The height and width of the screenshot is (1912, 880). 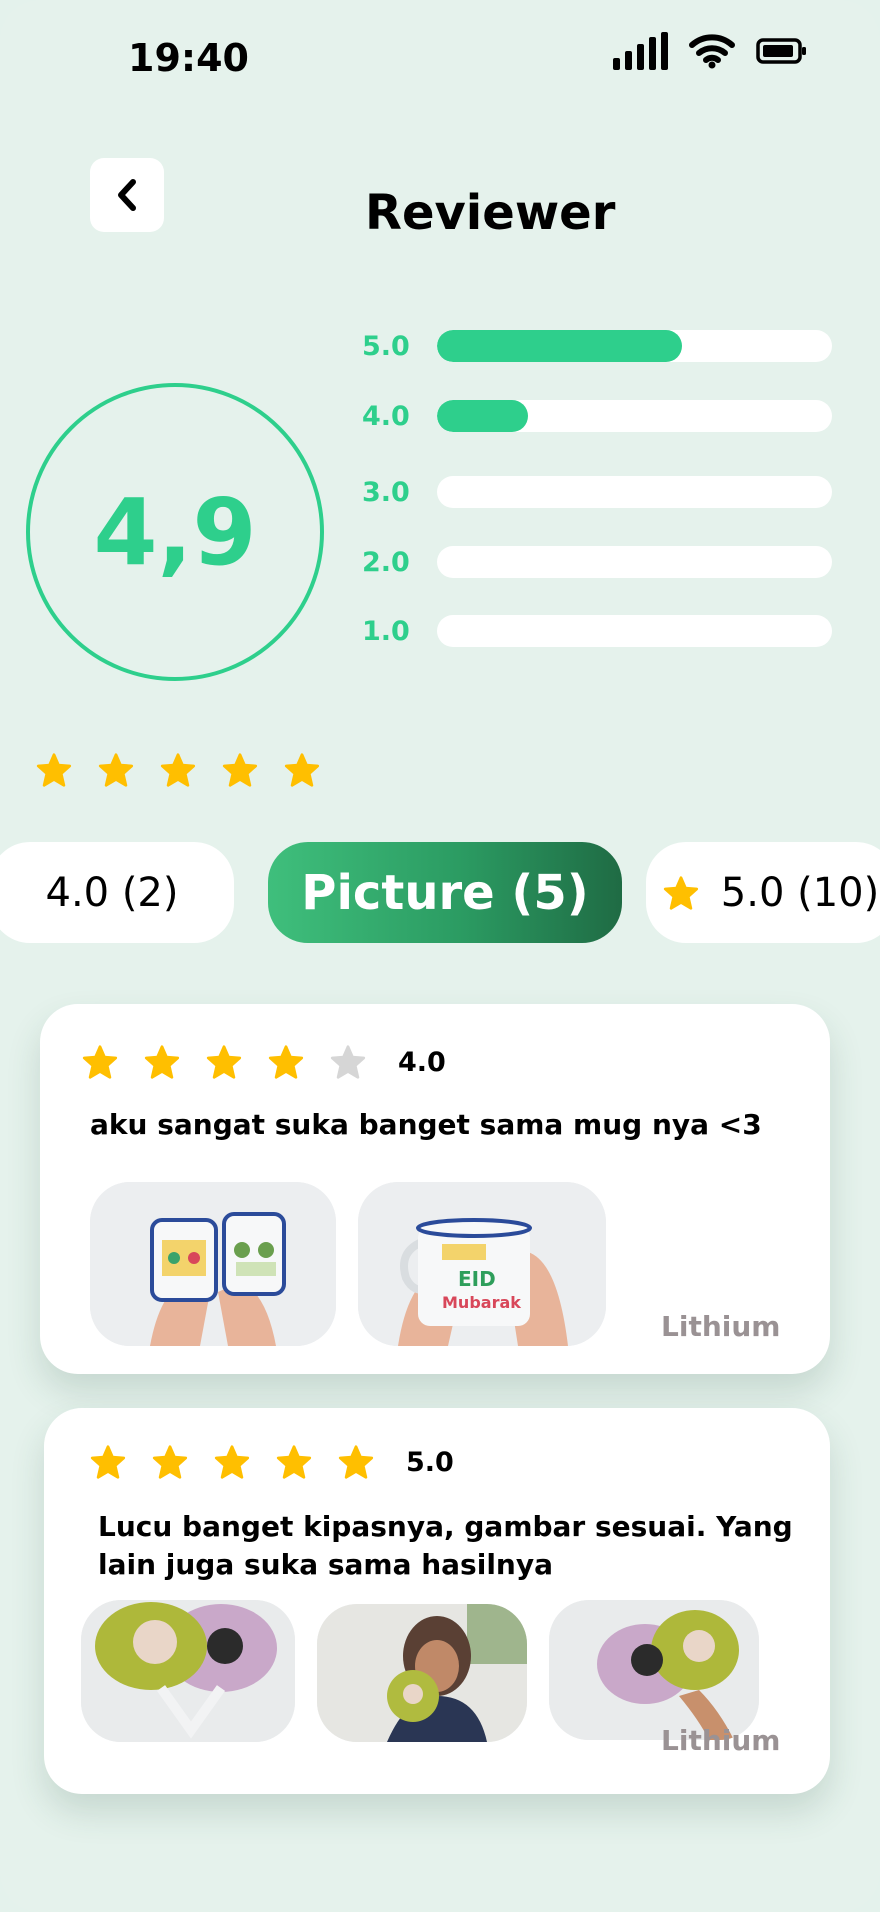 I want to click on summary-stars, so click(x=178, y=770).